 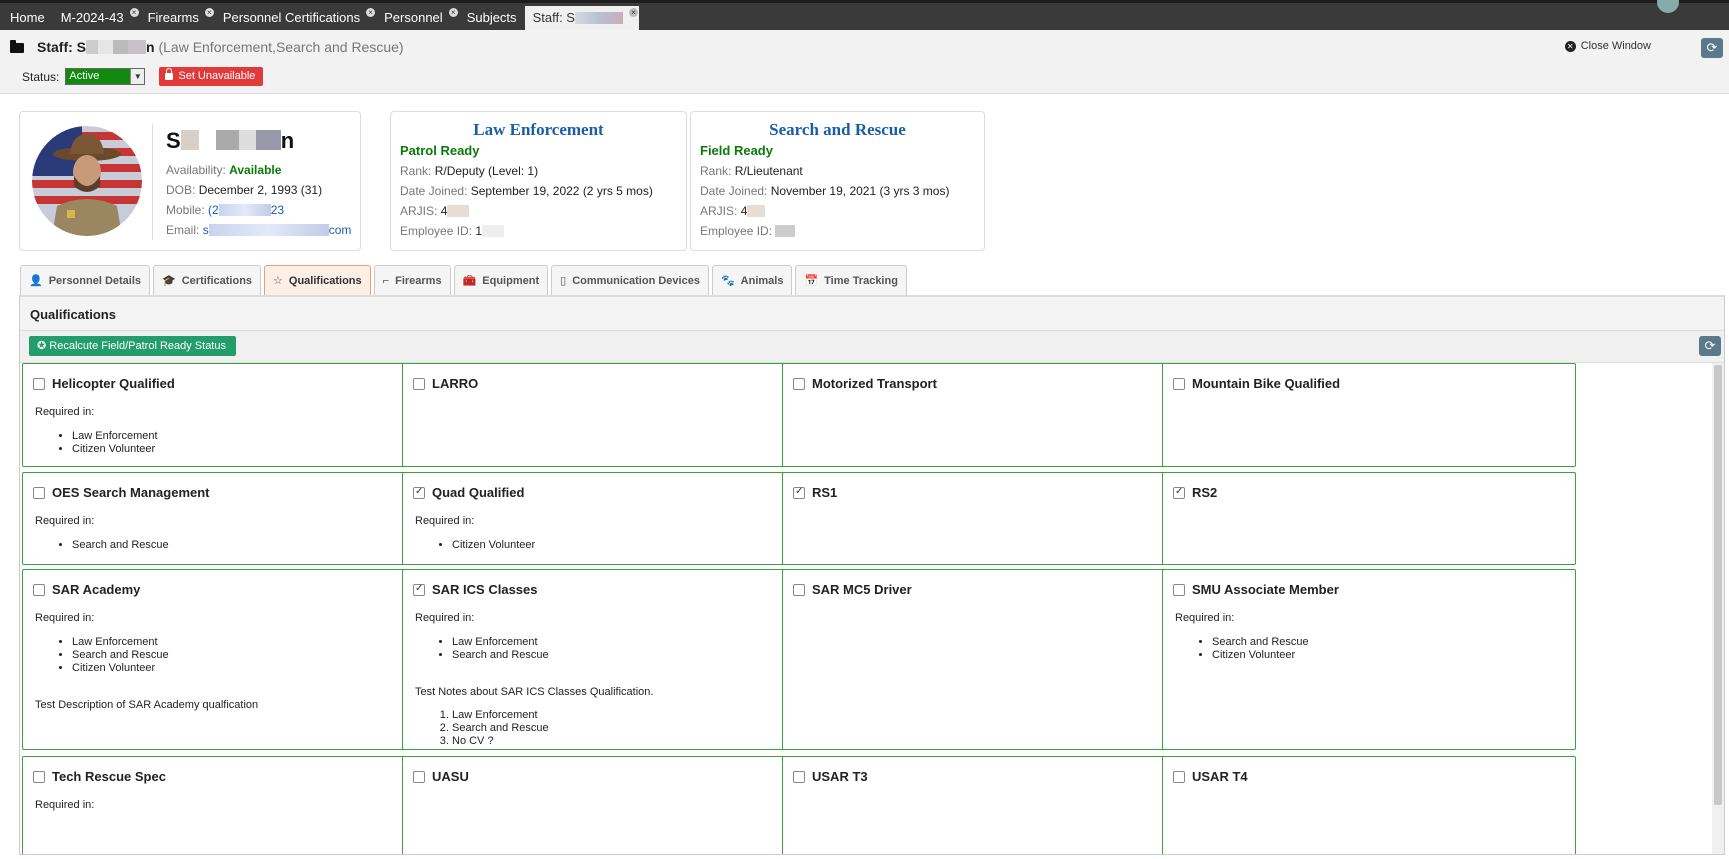 I want to click on required-in-list: Law EnforcementCitizen Volunteer, so click(x=96, y=443).